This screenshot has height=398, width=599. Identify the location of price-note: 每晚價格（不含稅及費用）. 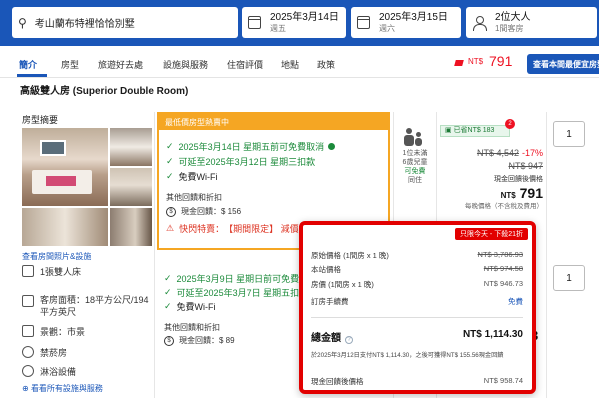
(504, 206).